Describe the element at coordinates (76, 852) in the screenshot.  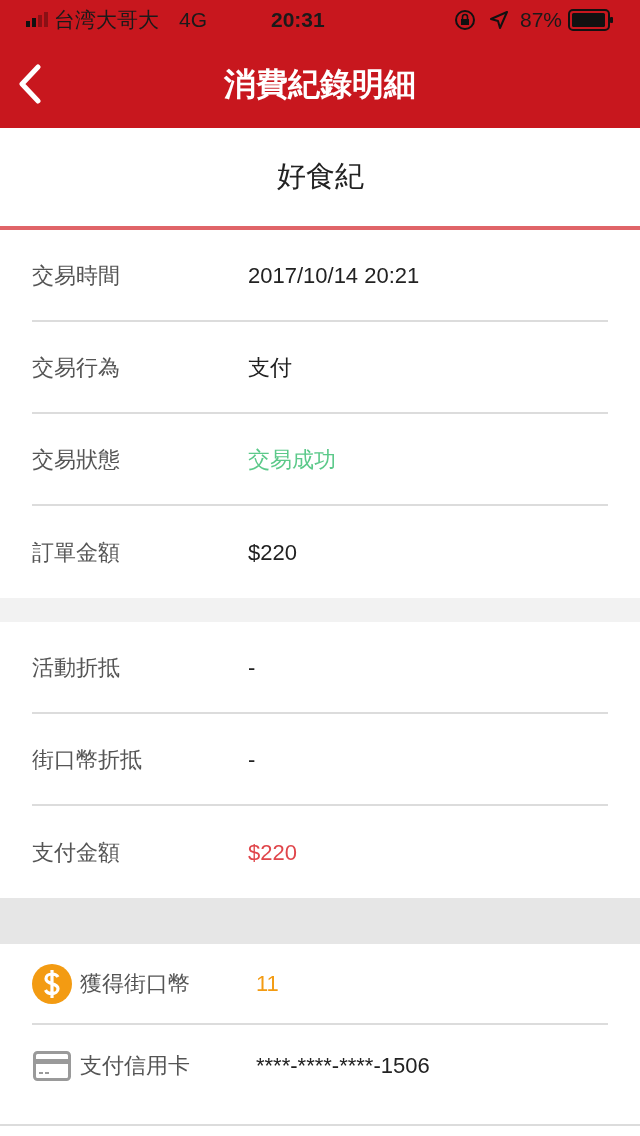
I see `field-label: 支付金額` at that location.